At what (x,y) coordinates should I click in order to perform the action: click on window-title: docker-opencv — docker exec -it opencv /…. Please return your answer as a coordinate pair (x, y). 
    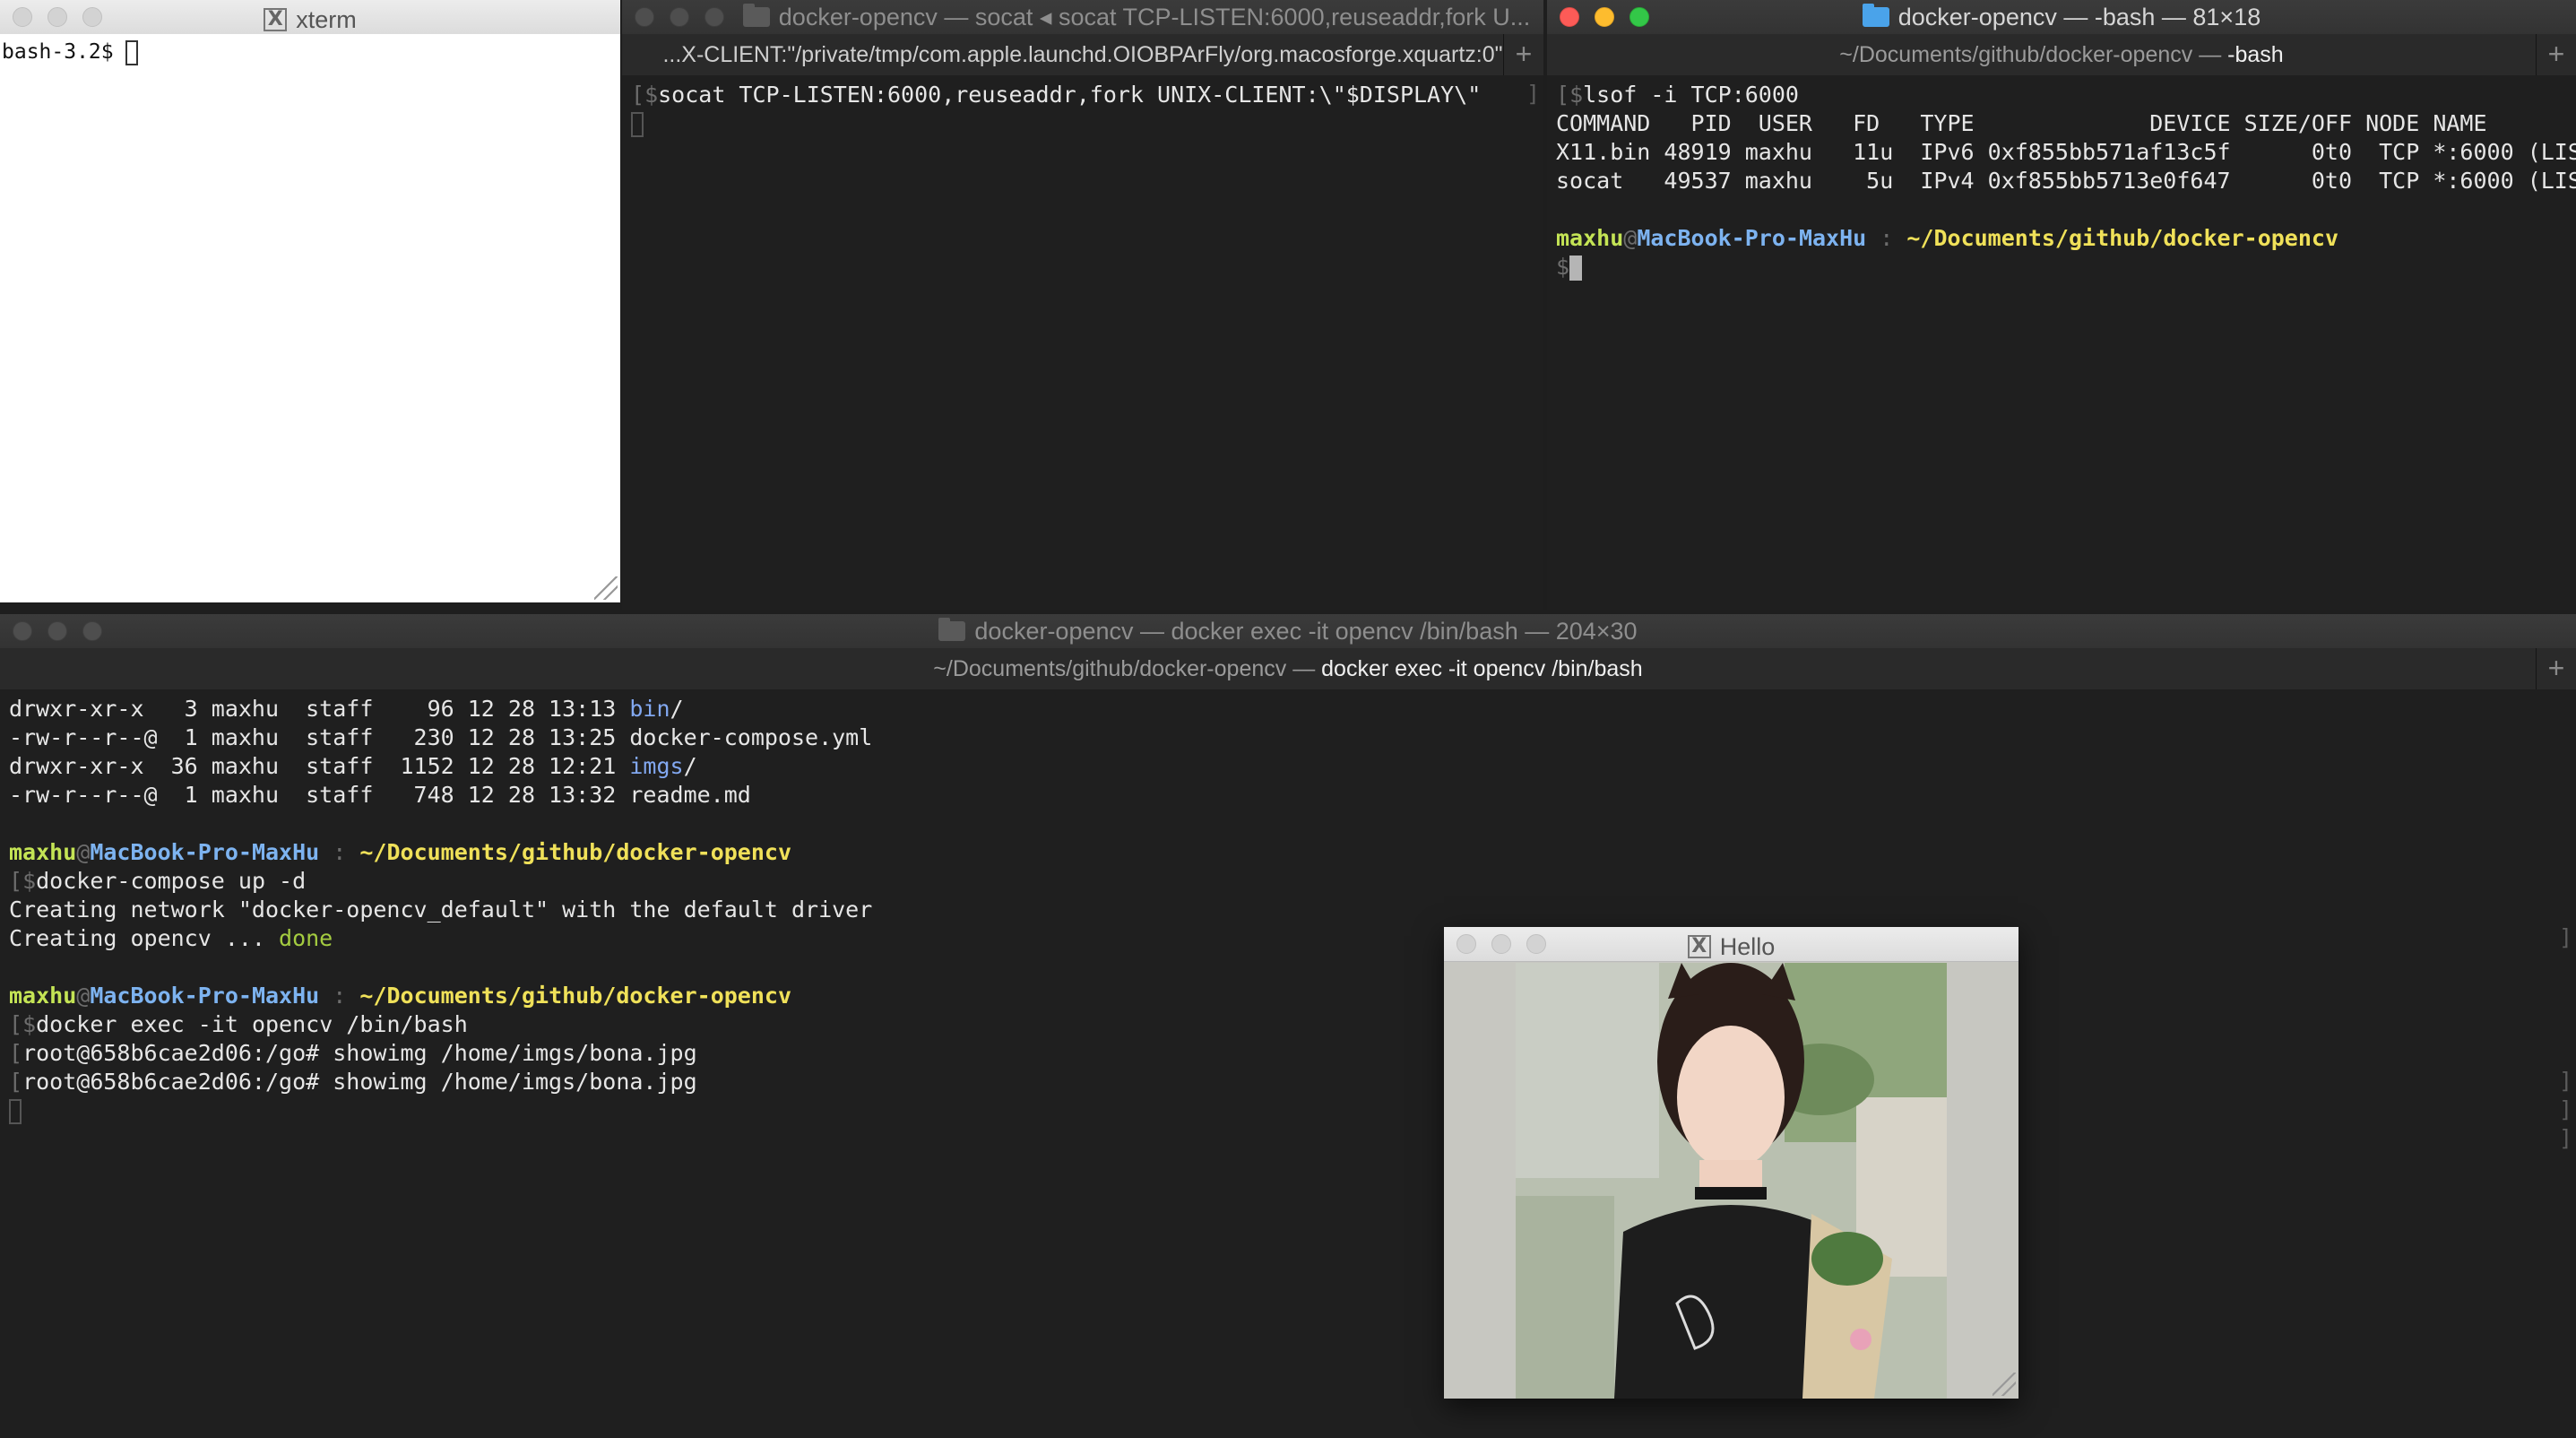
    Looking at the image, I should click on (1306, 631).